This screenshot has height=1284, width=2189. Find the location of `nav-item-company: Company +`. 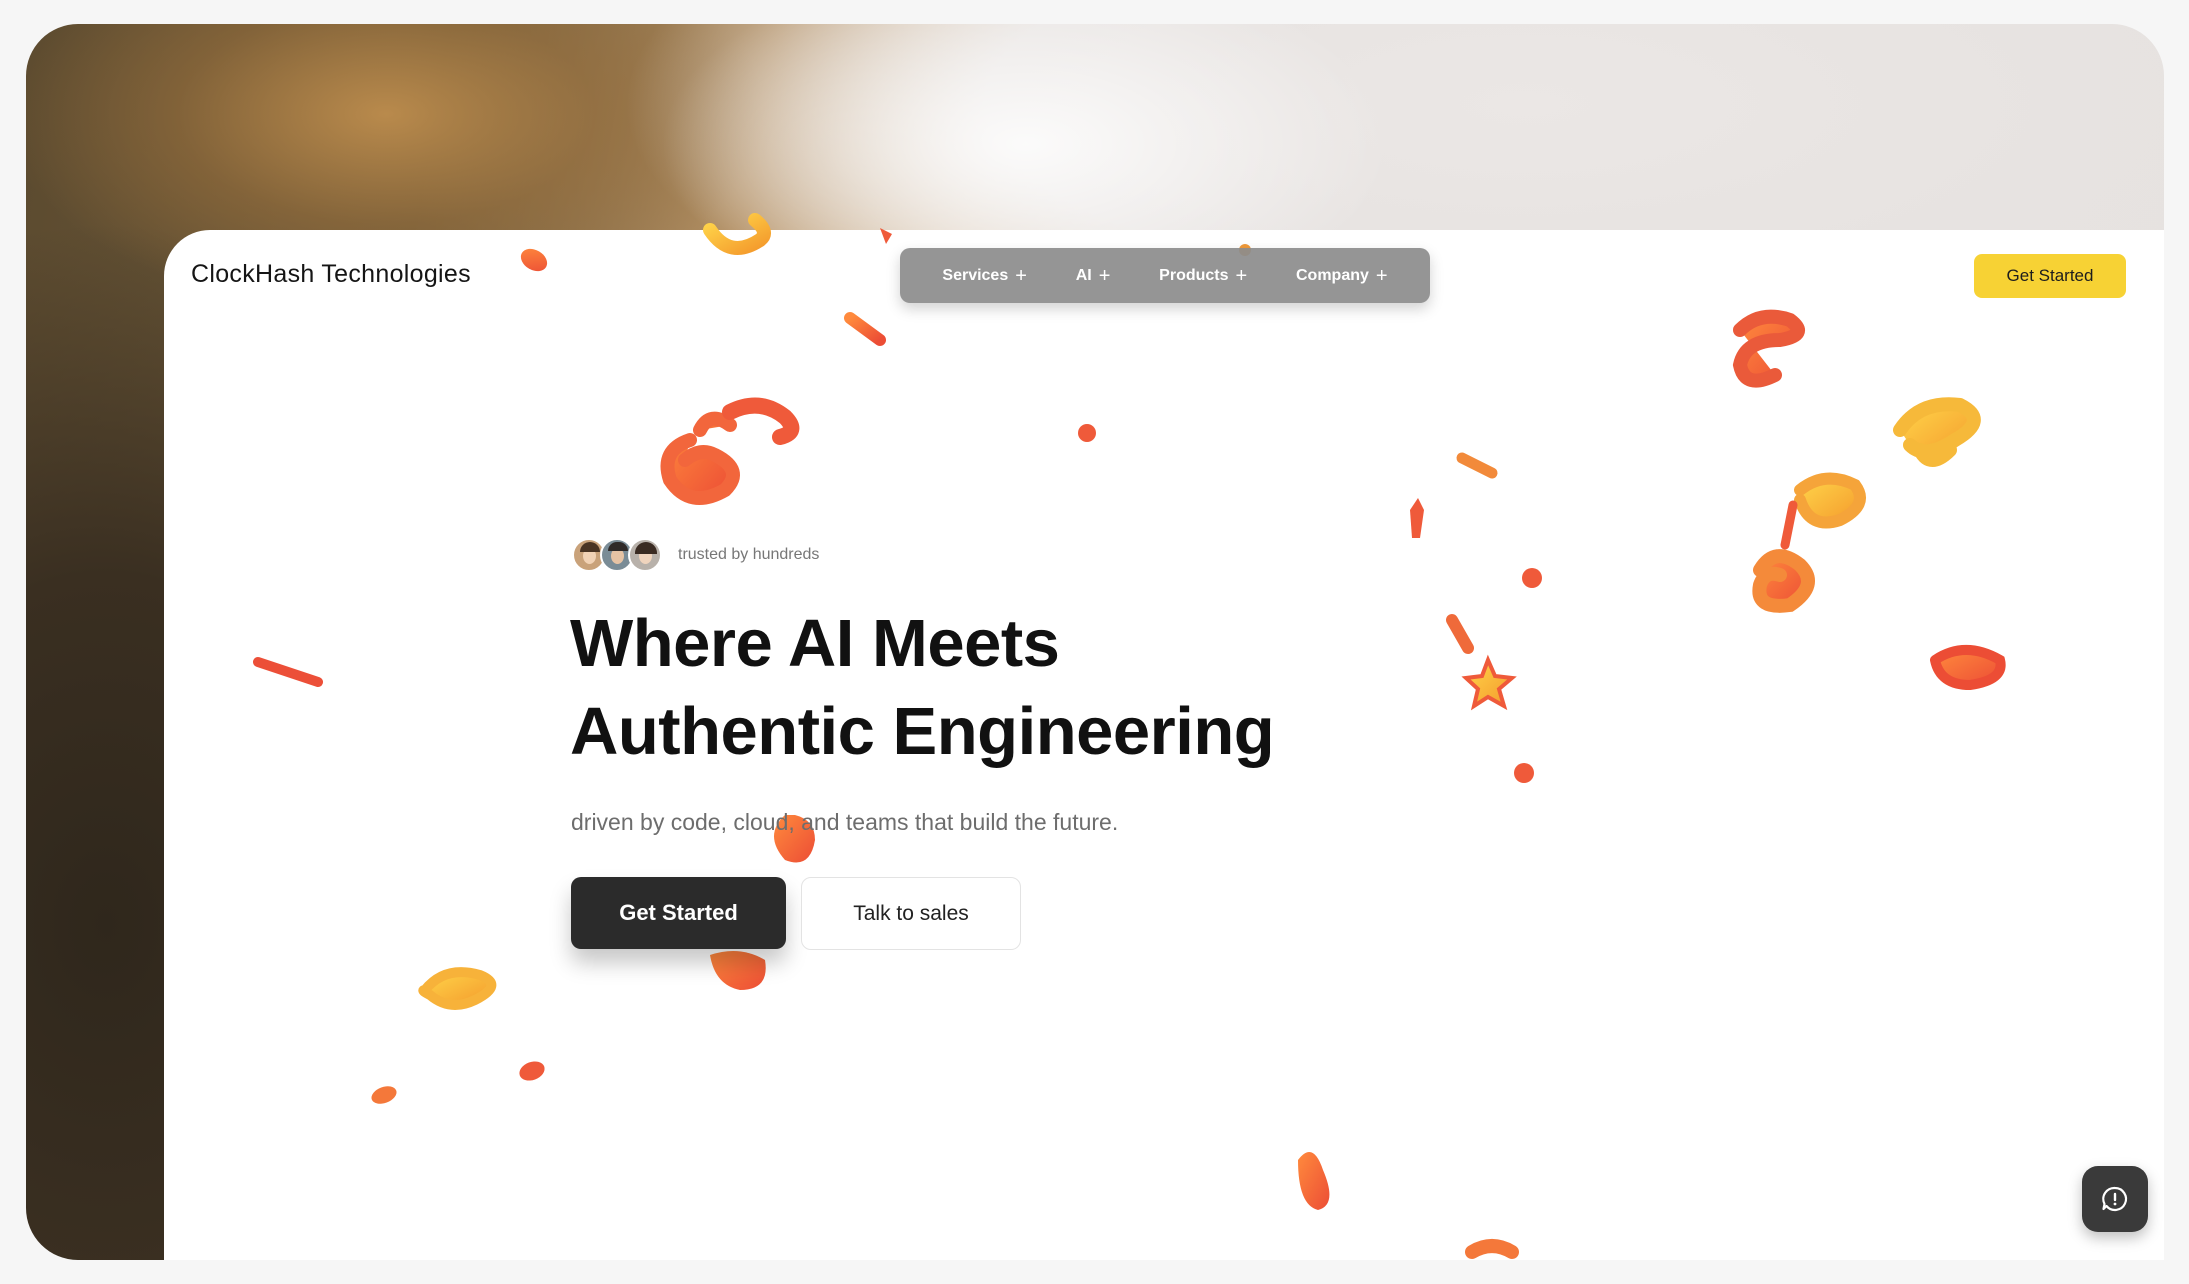

nav-item-company: Company + is located at coordinates (1342, 276).